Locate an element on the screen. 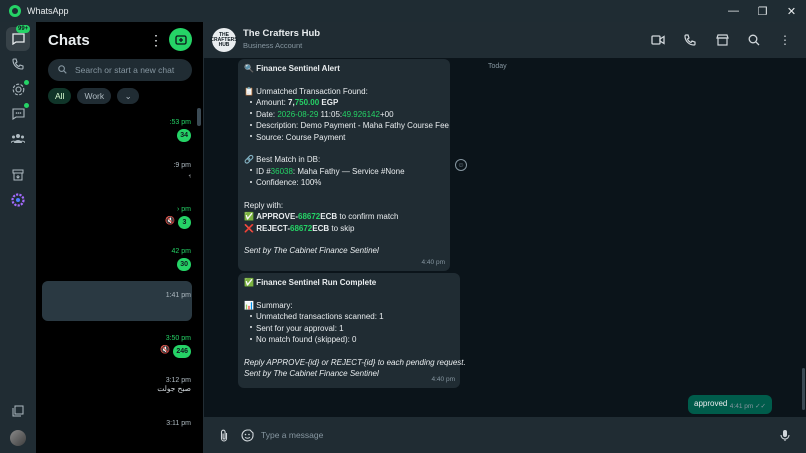 Image resolution: width=806 pixels, height=453 pixels. emoji-reaction-icon: ☺ is located at coordinates (461, 165).